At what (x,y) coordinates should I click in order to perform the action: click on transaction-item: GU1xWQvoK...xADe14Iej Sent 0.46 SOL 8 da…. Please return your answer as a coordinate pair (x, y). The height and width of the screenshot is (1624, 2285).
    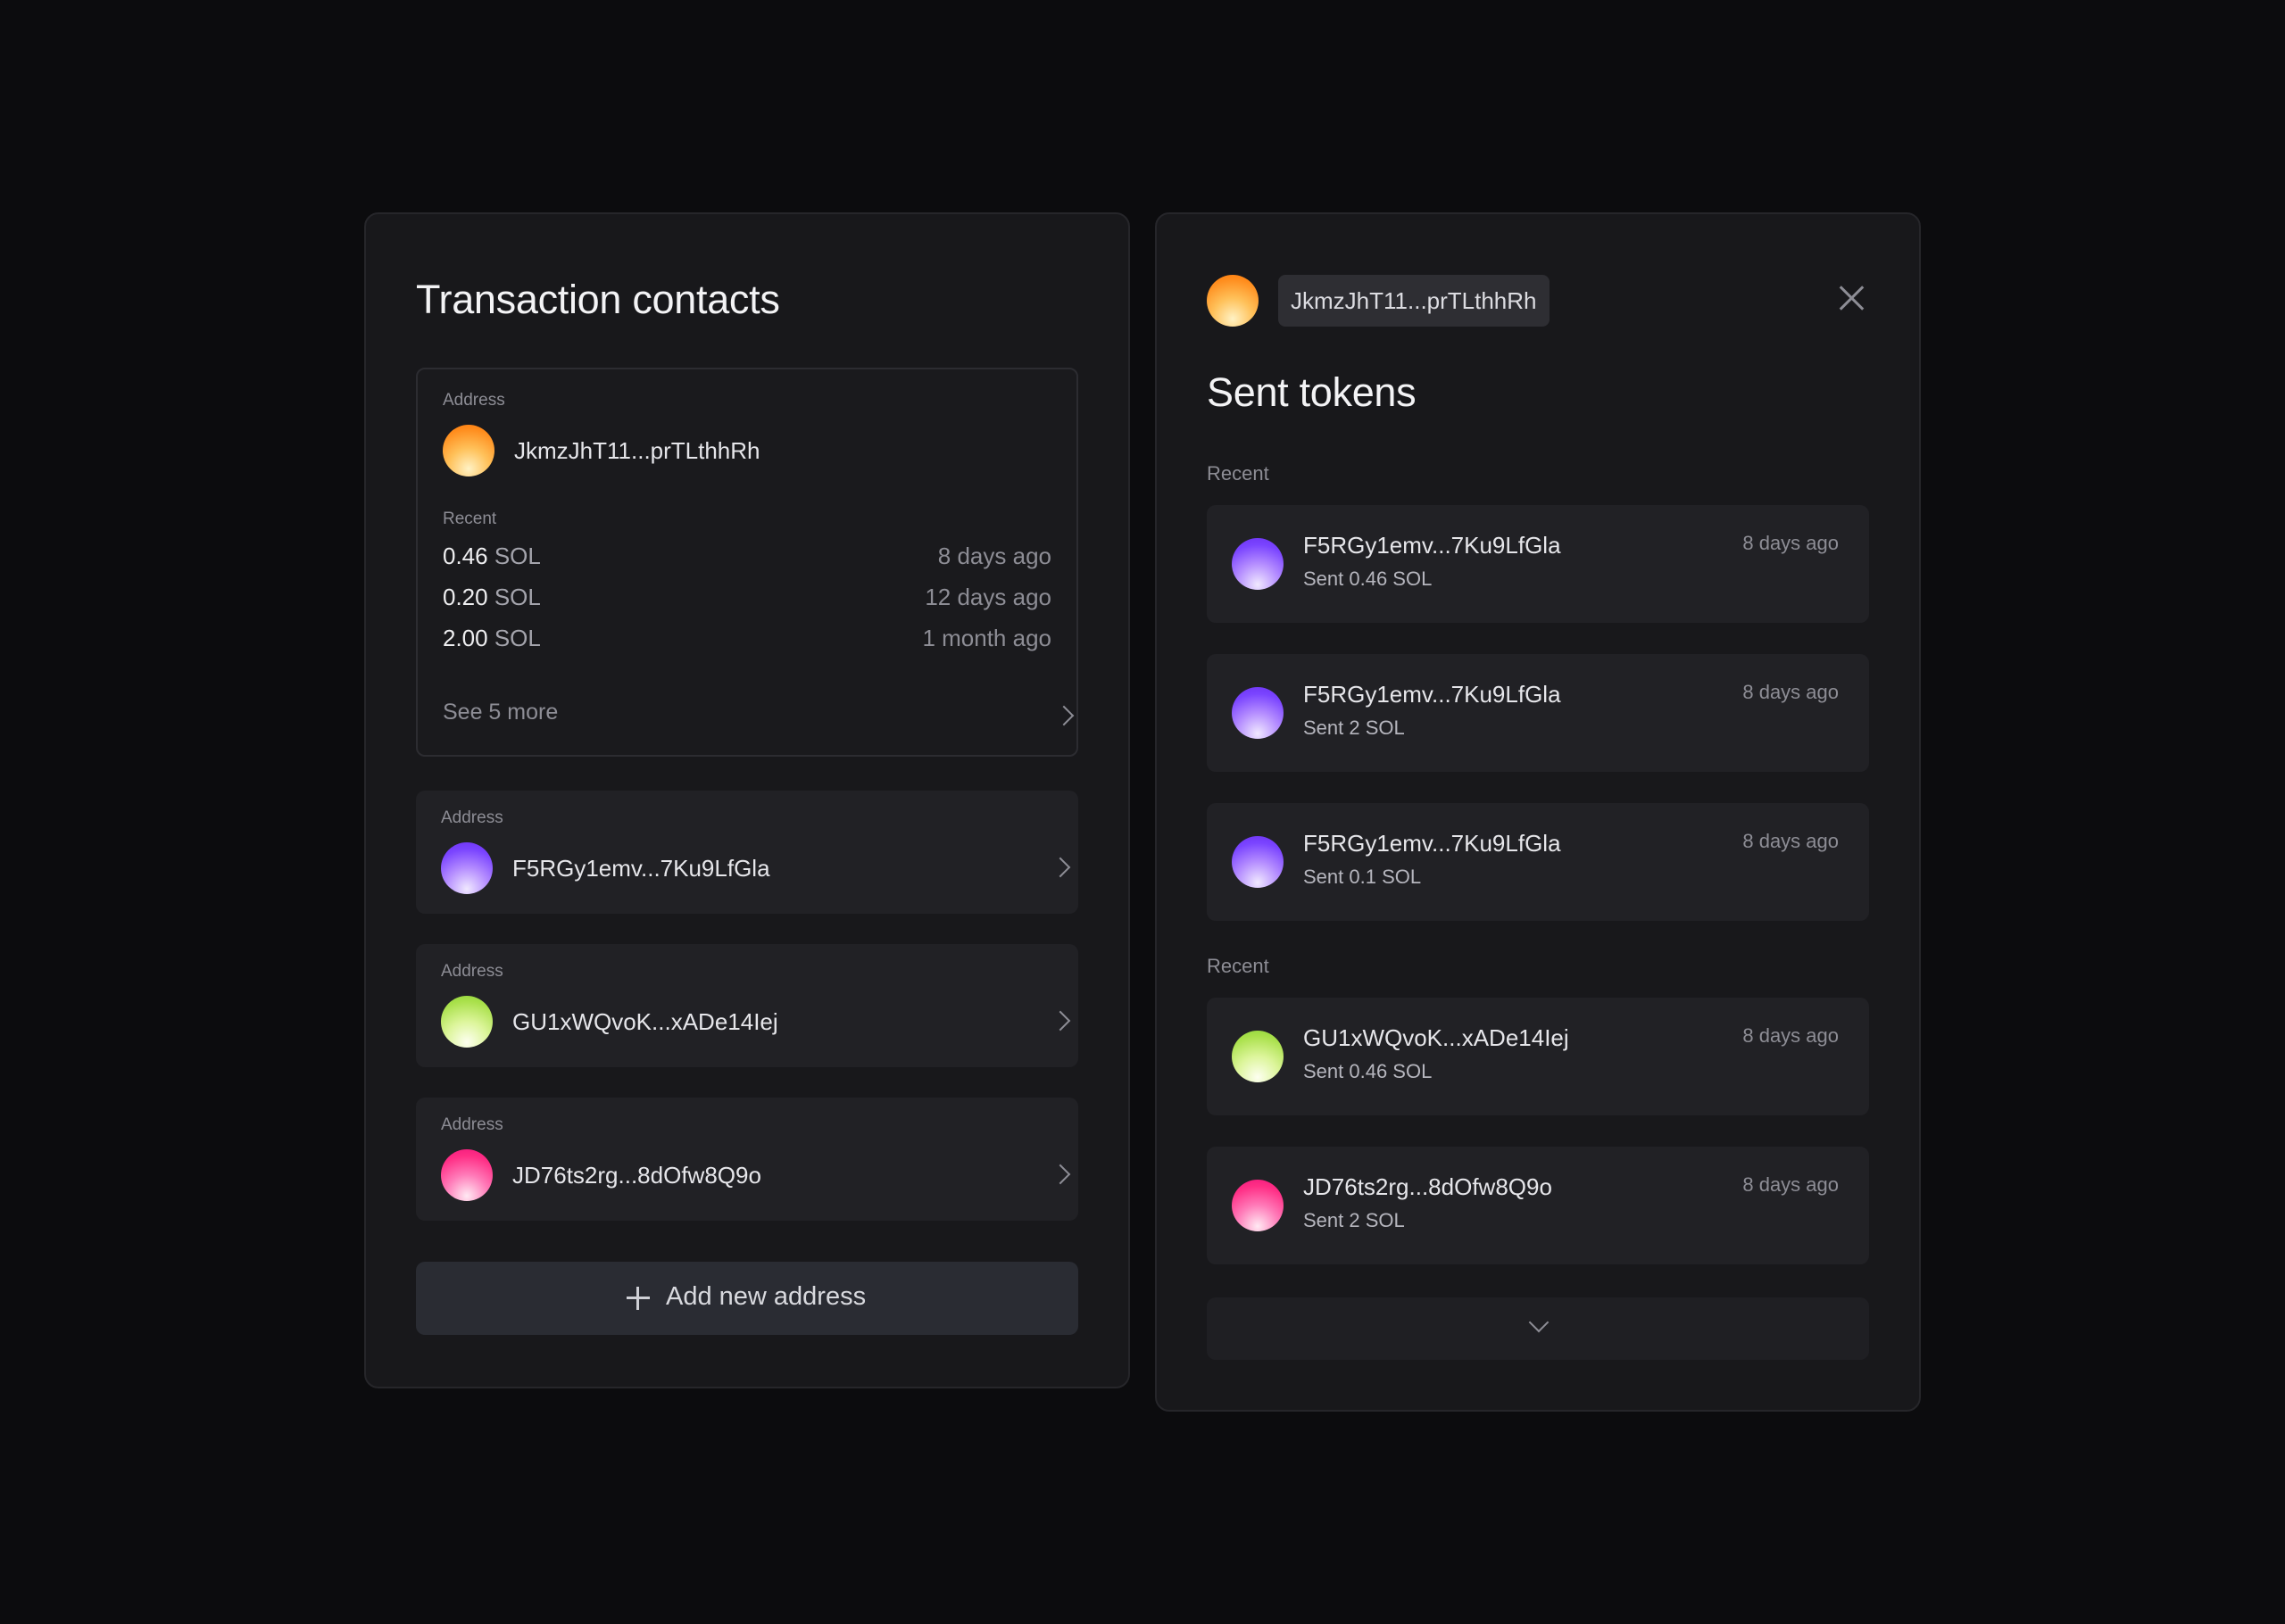
    Looking at the image, I should click on (1538, 1056).